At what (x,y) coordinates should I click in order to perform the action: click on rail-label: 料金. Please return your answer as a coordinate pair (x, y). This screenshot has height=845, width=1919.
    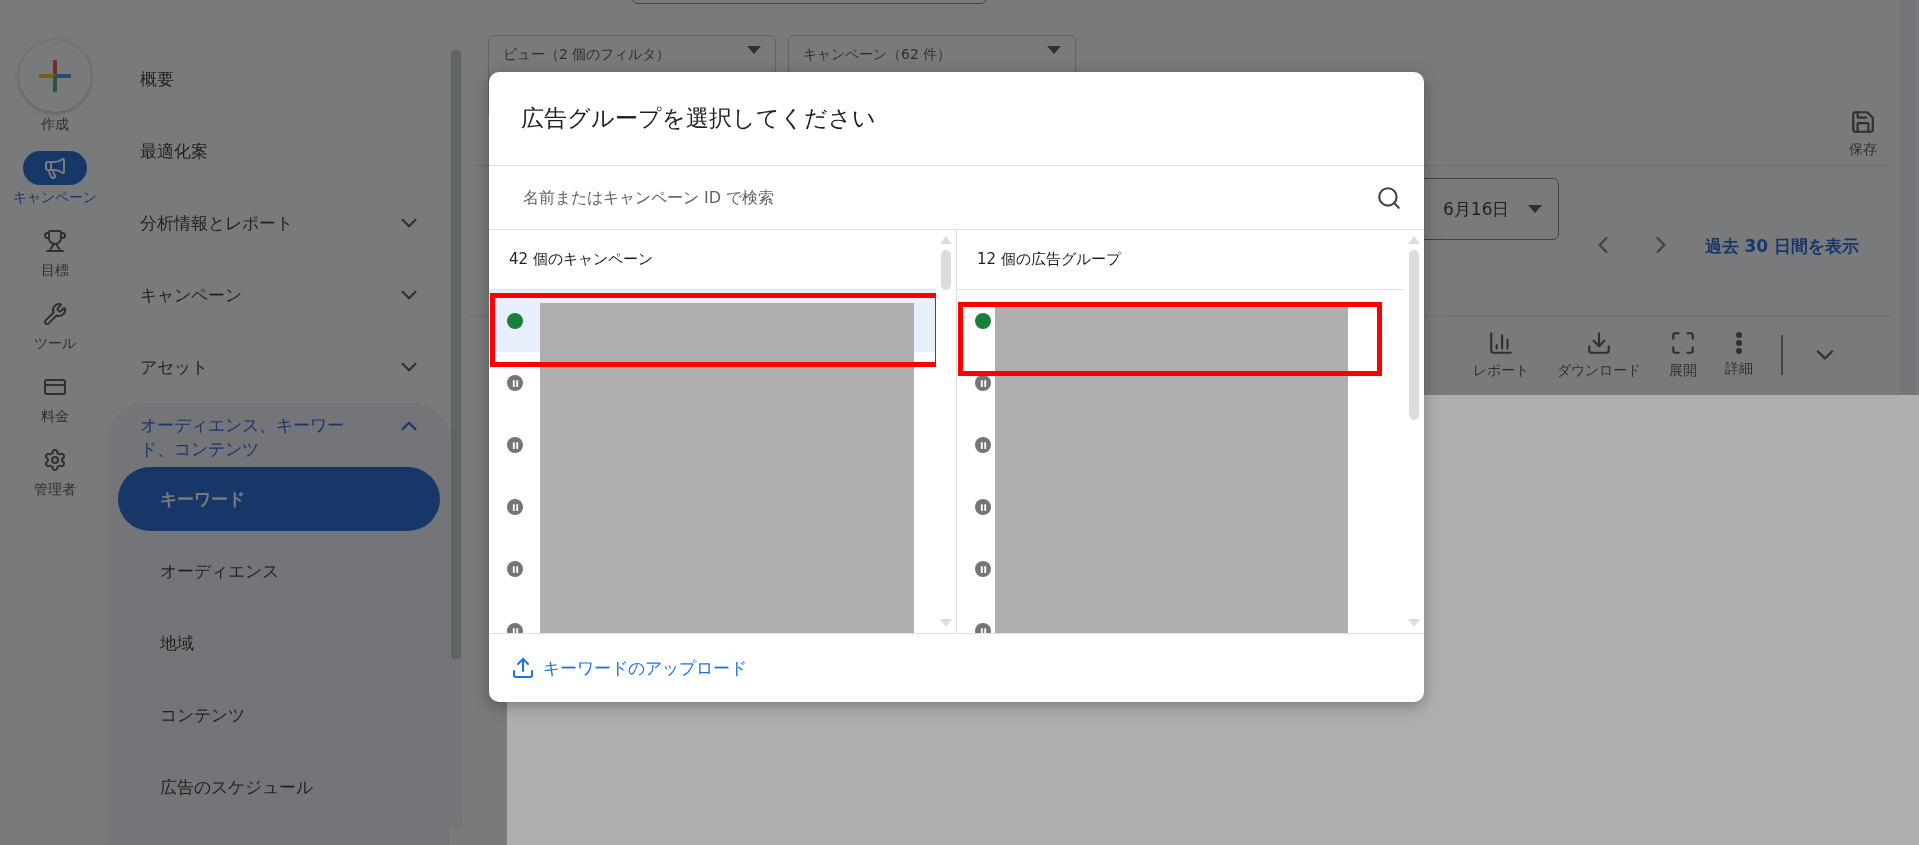
    Looking at the image, I should click on (55, 416).